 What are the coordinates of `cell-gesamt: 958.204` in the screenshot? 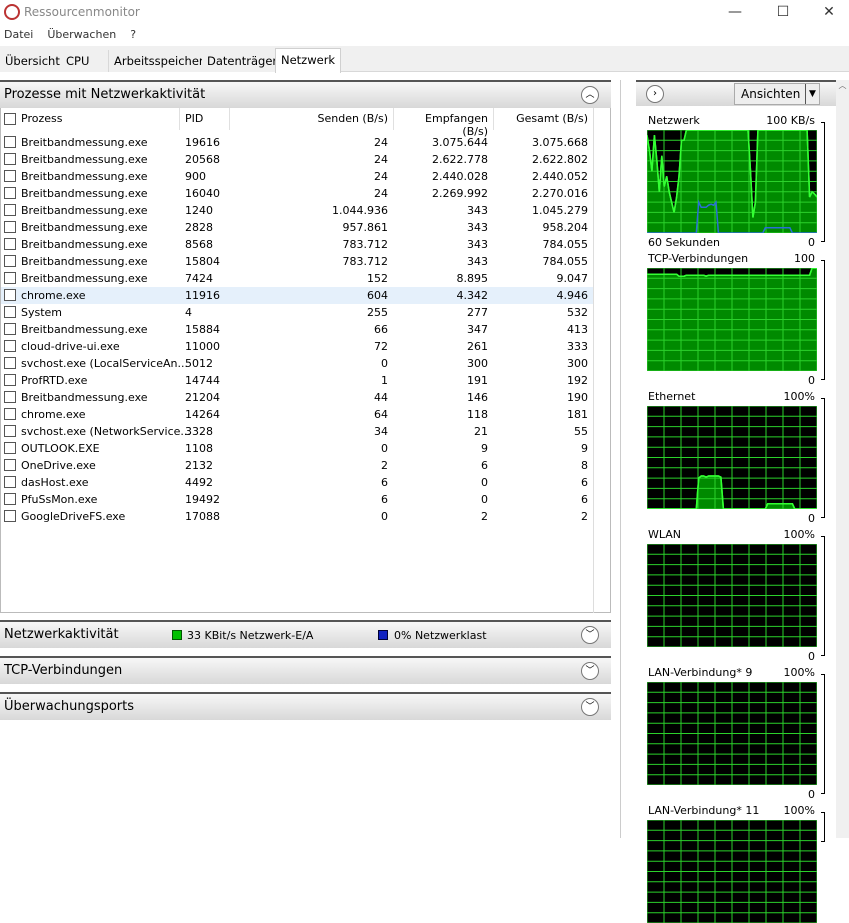 It's located at (565, 227).